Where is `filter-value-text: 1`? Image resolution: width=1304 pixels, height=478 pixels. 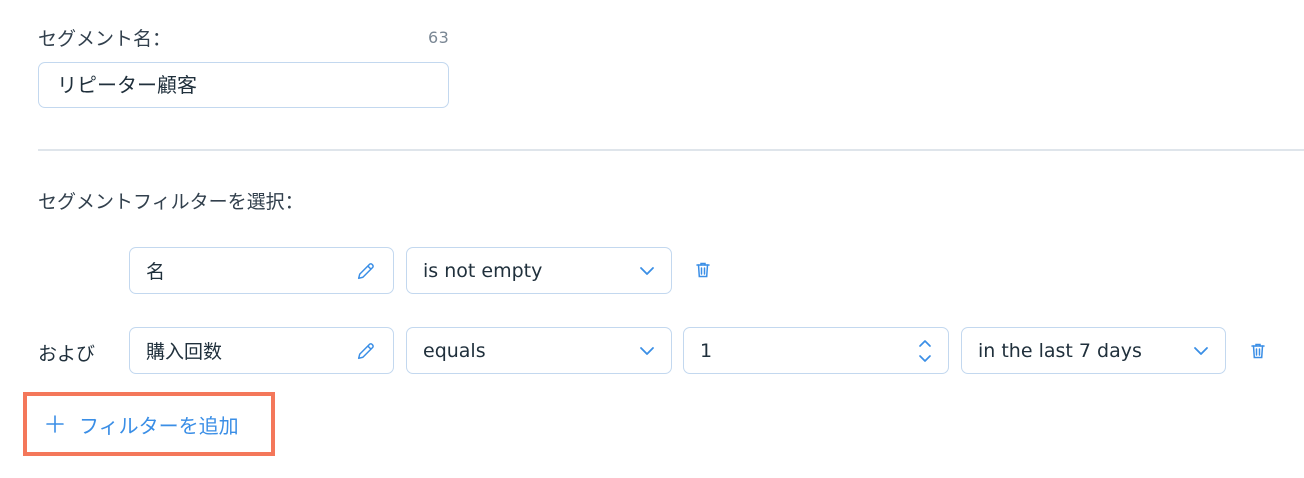
filter-value-text: 1 is located at coordinates (706, 350).